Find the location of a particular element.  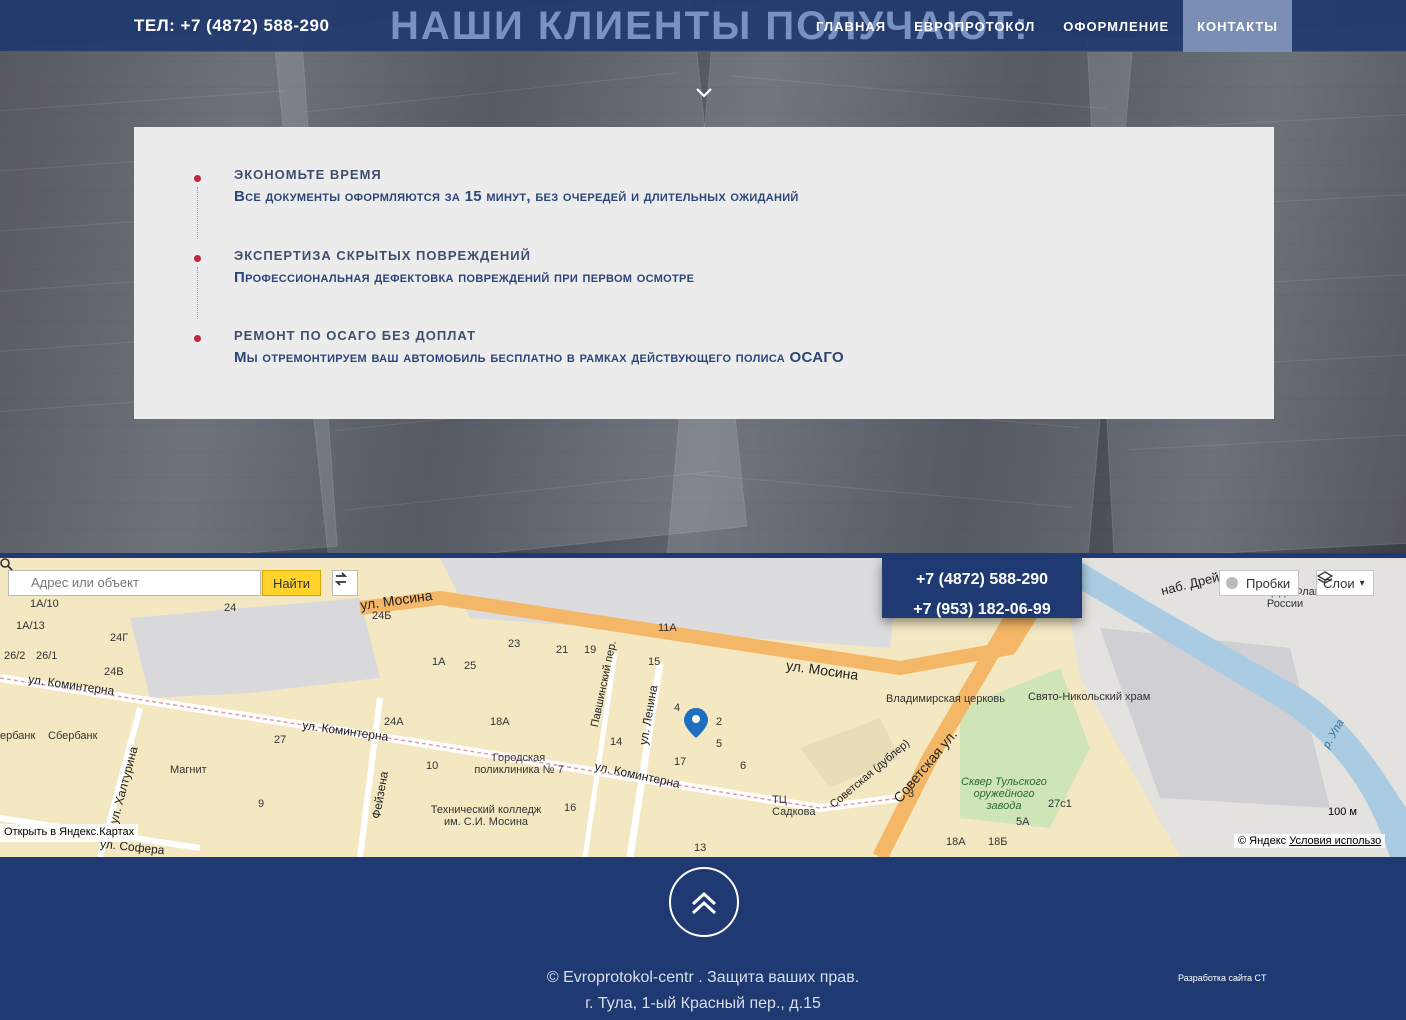

poi-polyclinic: Городская поликлиника № 7 is located at coordinates (519, 764).